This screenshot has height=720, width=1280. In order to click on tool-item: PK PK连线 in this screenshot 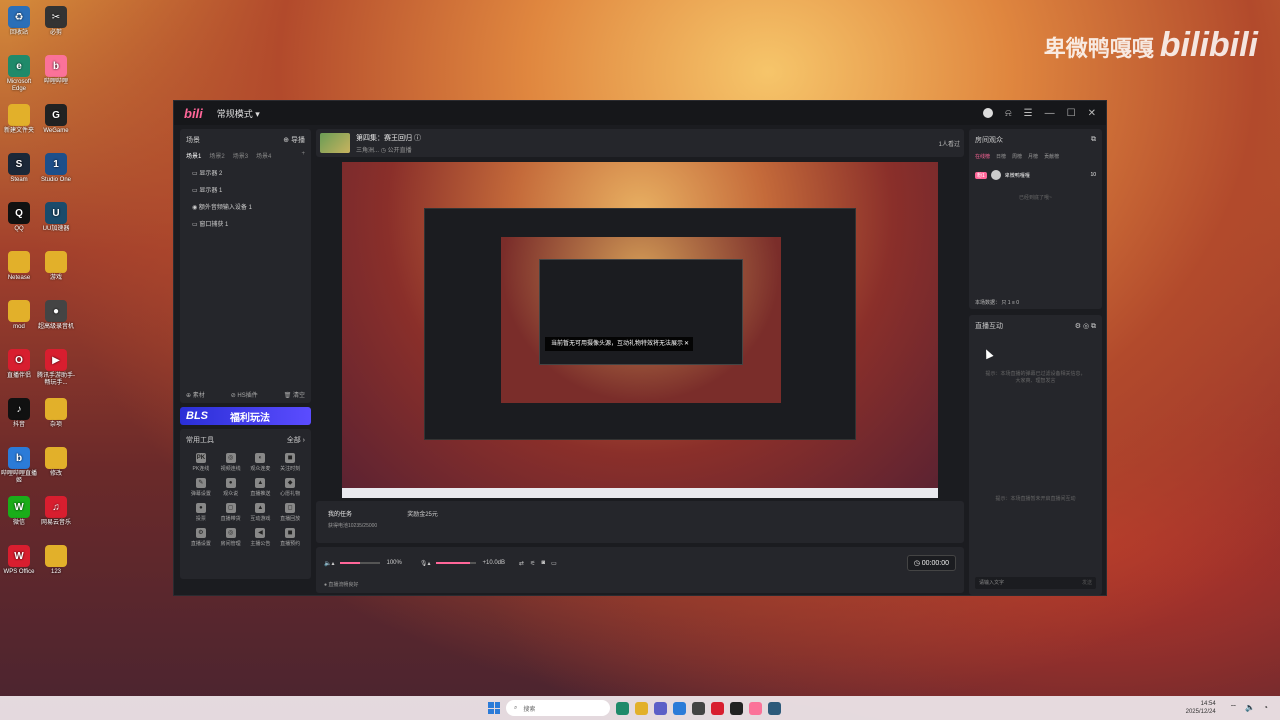, I will do `click(201, 462)`.